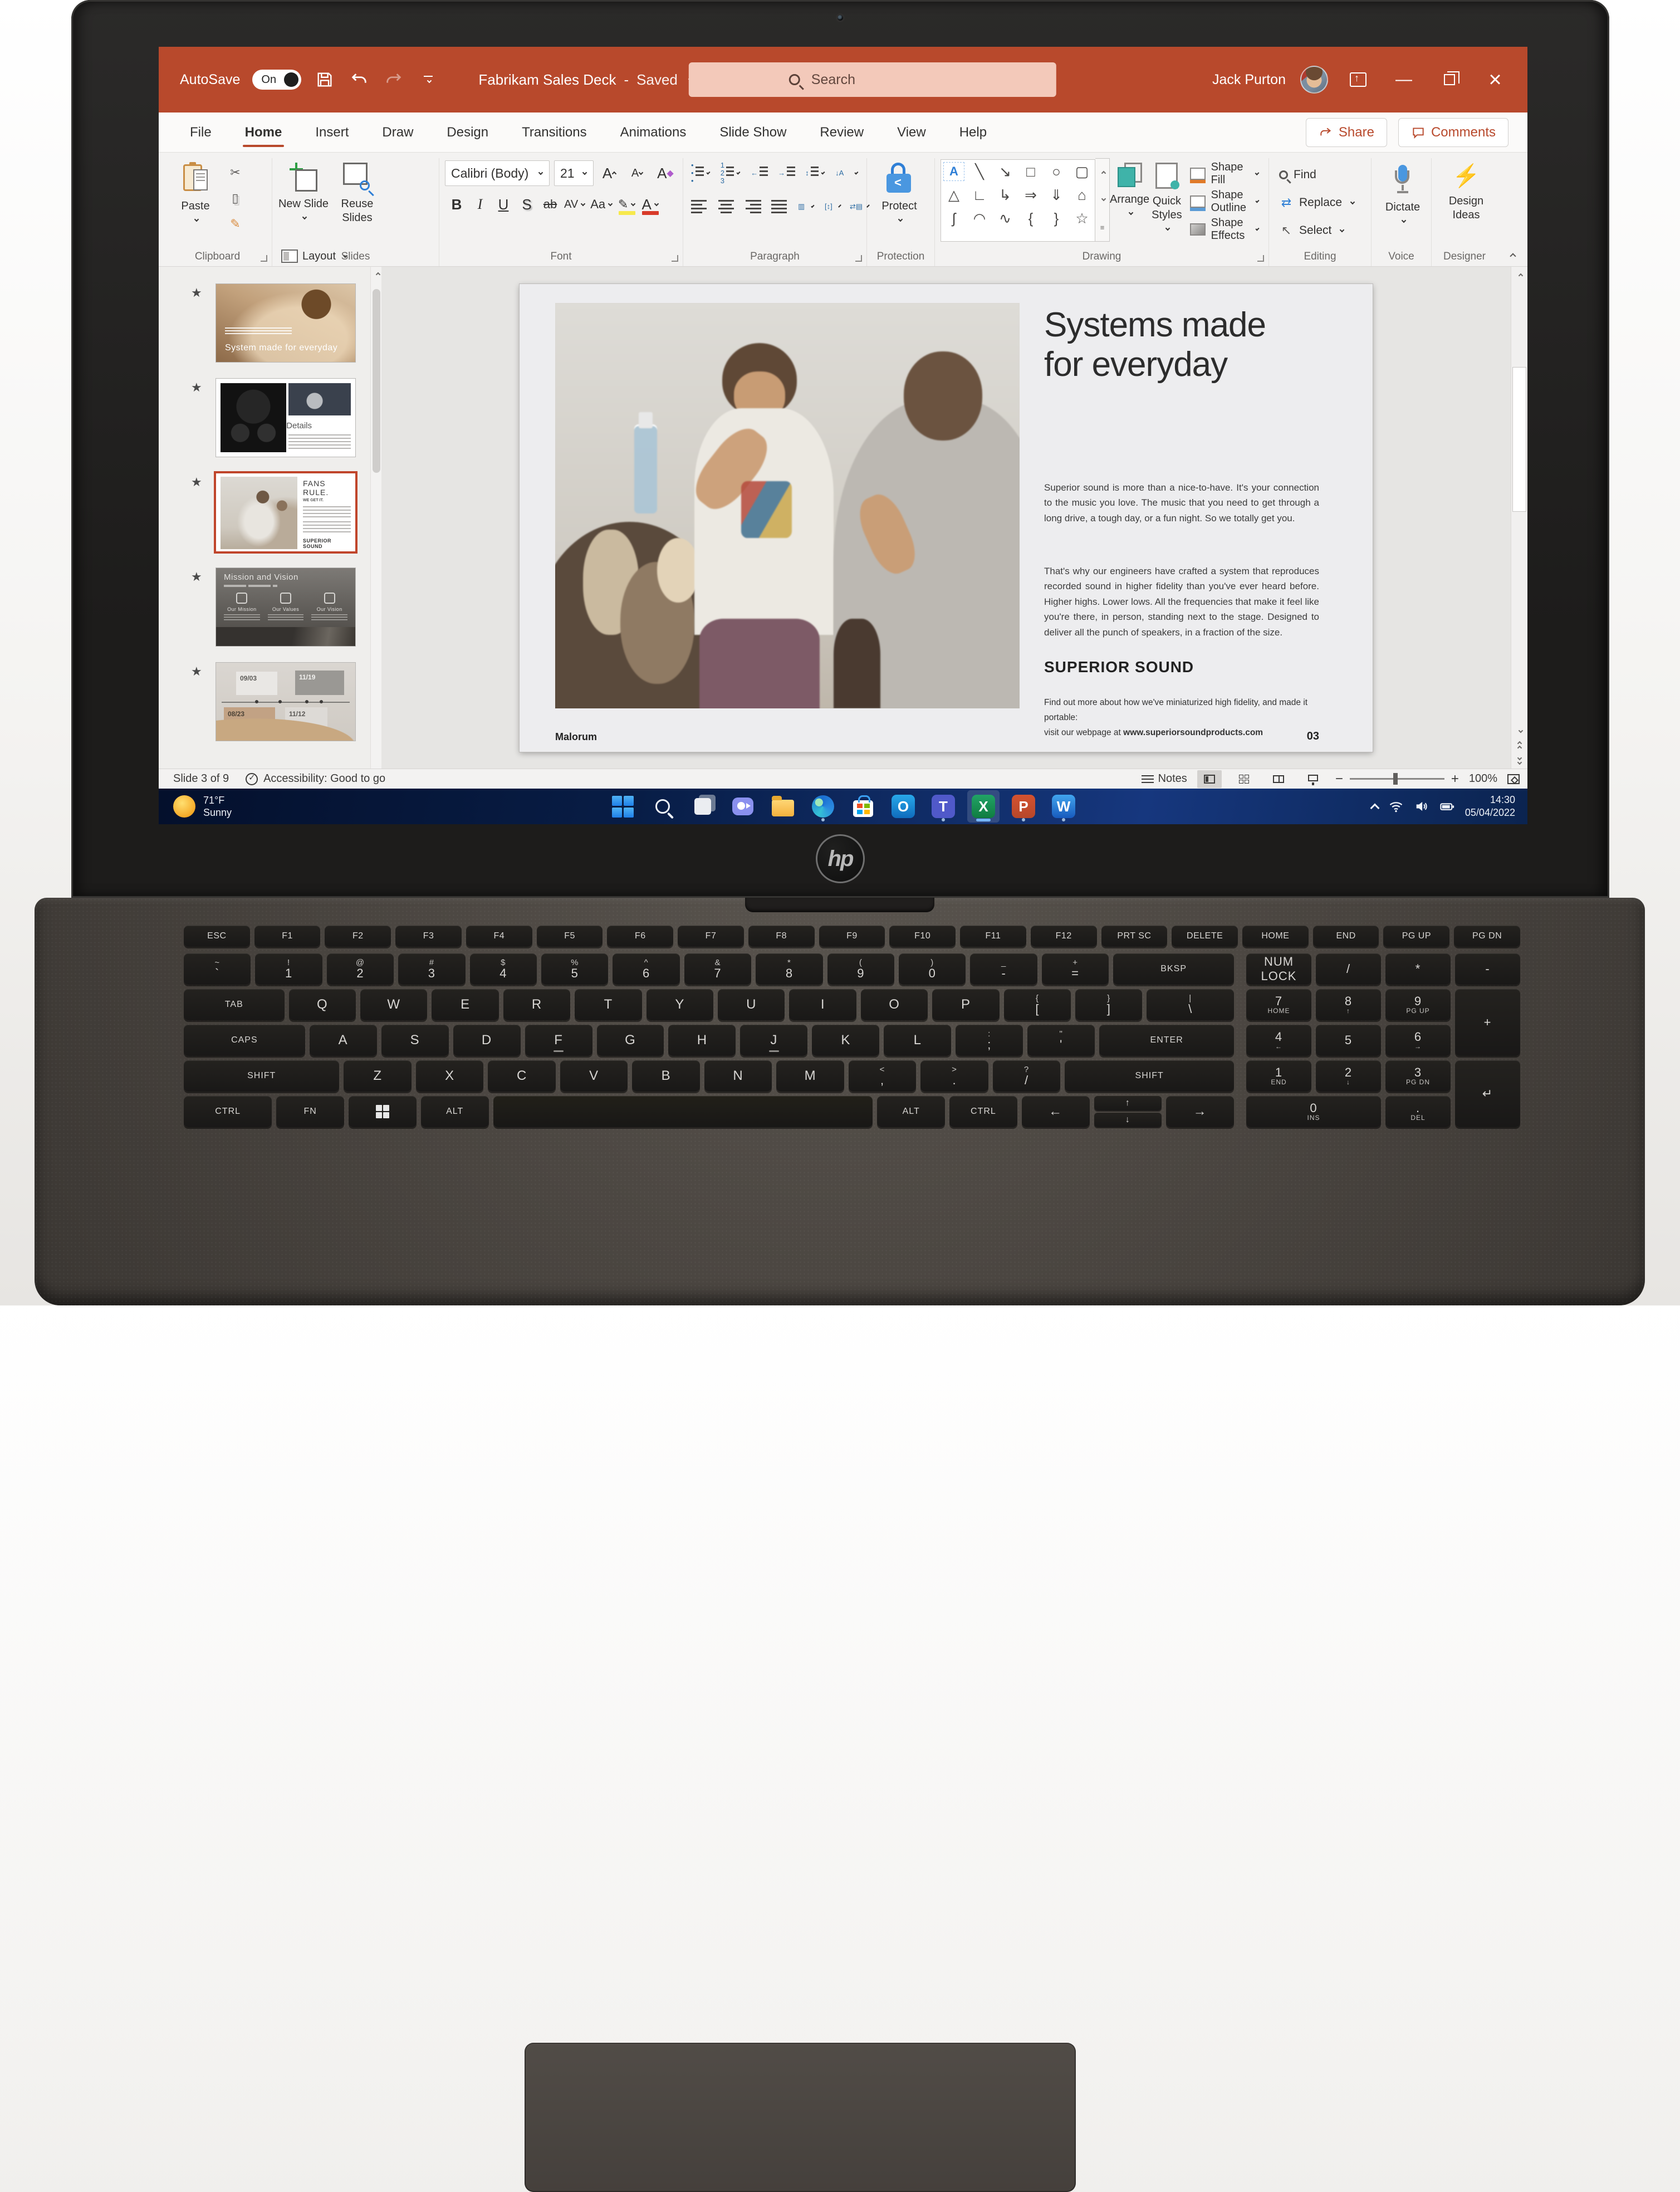 This screenshot has height=2192, width=1680. What do you see at coordinates (1119, 667) in the screenshot?
I see `slide-heading: SUPERIOR SOUND` at bounding box center [1119, 667].